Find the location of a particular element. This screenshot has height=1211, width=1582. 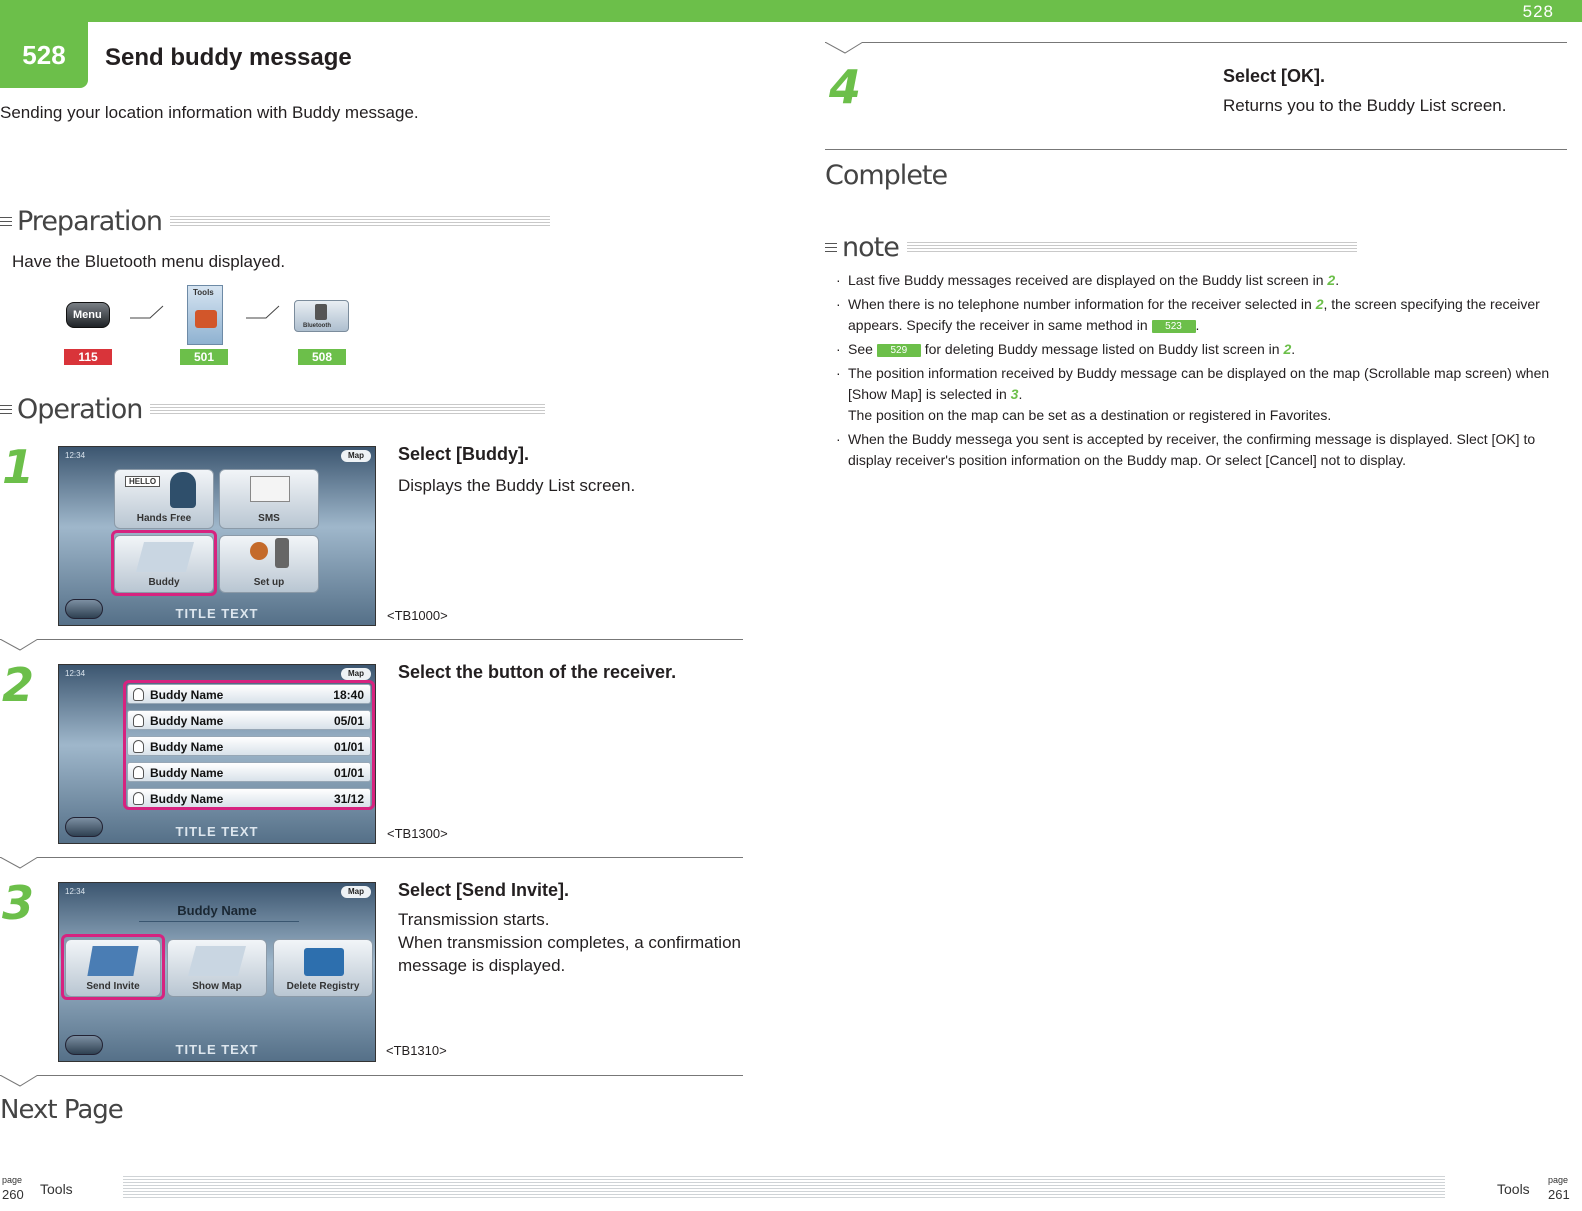

delete-registry-button: Delete Registry is located at coordinates (323, 968).